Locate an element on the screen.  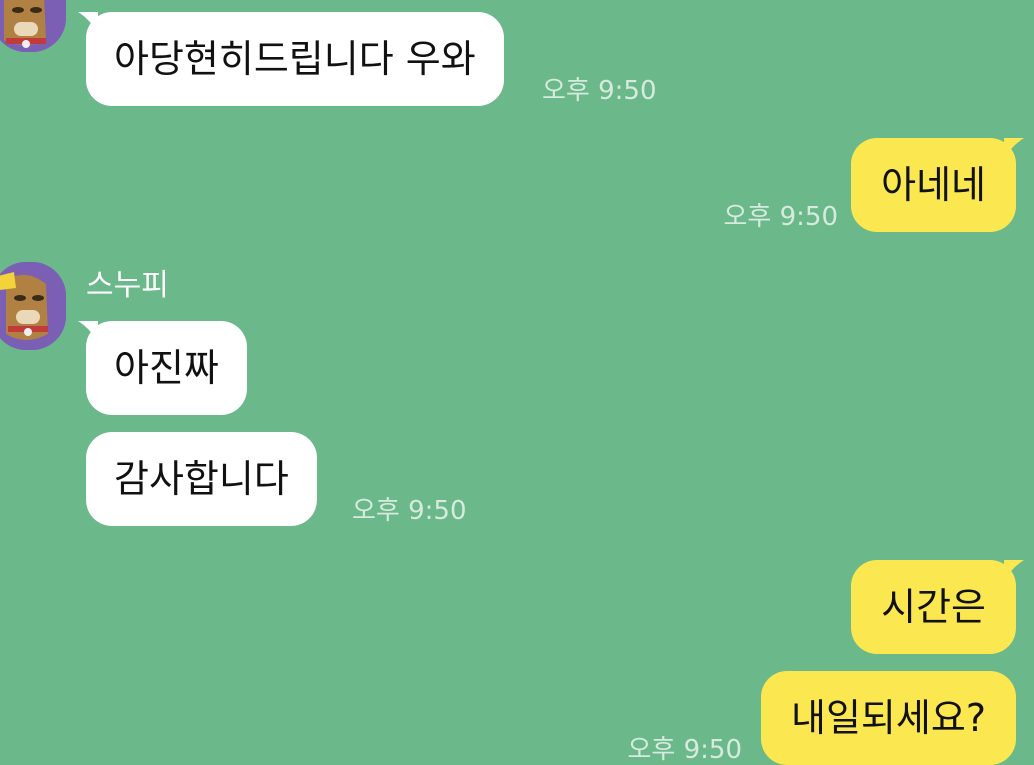
message-text: 아당현히드립니다 우와 is located at coordinates (295, 59).